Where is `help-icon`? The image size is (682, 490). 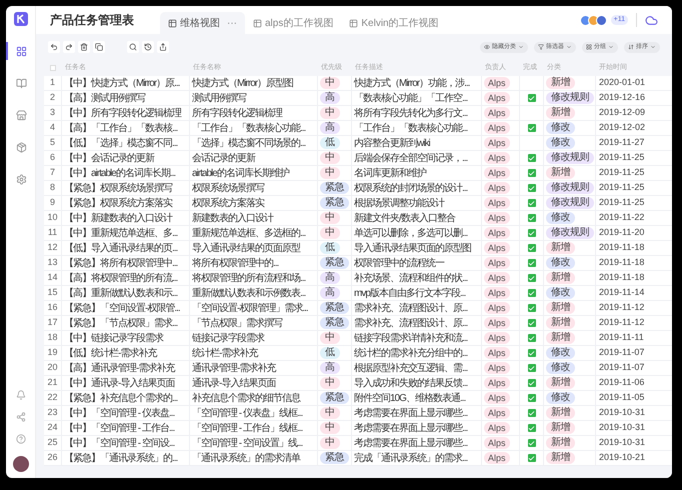
help-icon is located at coordinates (21, 439).